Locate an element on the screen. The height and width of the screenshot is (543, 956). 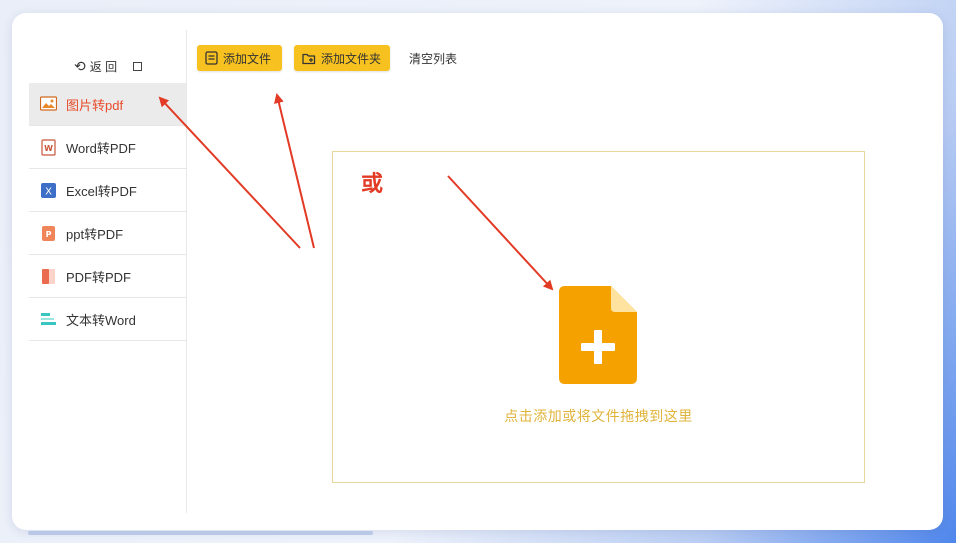
clear-list-button: 清空列表 is located at coordinates (433, 58).